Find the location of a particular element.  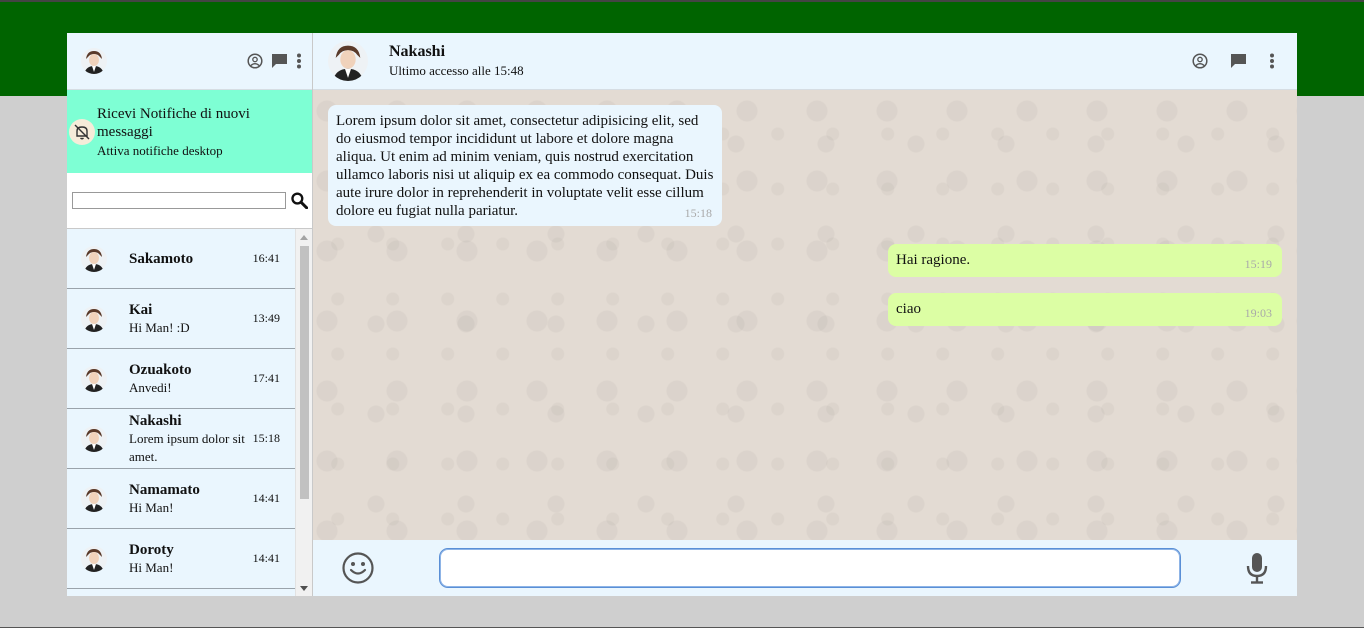

chat-time: 17:41 is located at coordinates (266, 378).